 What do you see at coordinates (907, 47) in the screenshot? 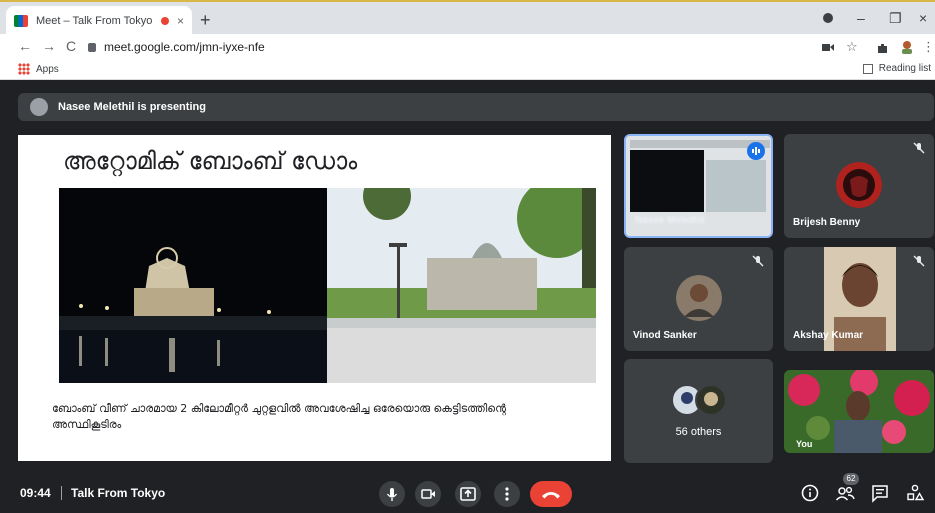
I see `extension-avatar-icon` at bounding box center [907, 47].